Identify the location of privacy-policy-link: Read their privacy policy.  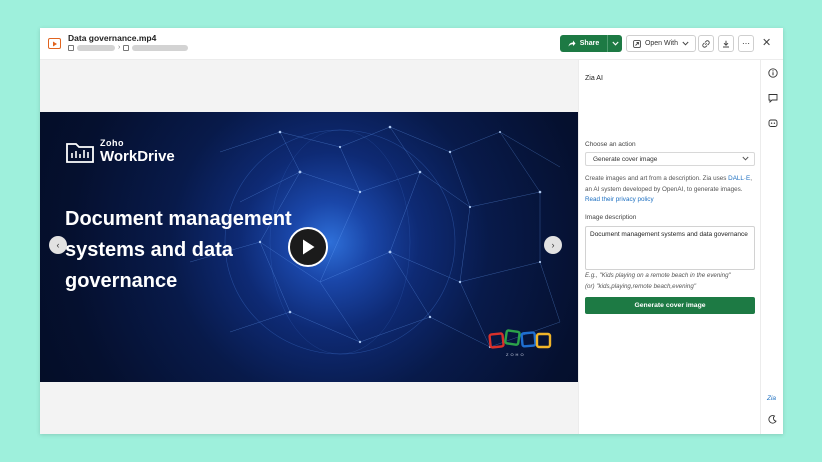
(619, 199).